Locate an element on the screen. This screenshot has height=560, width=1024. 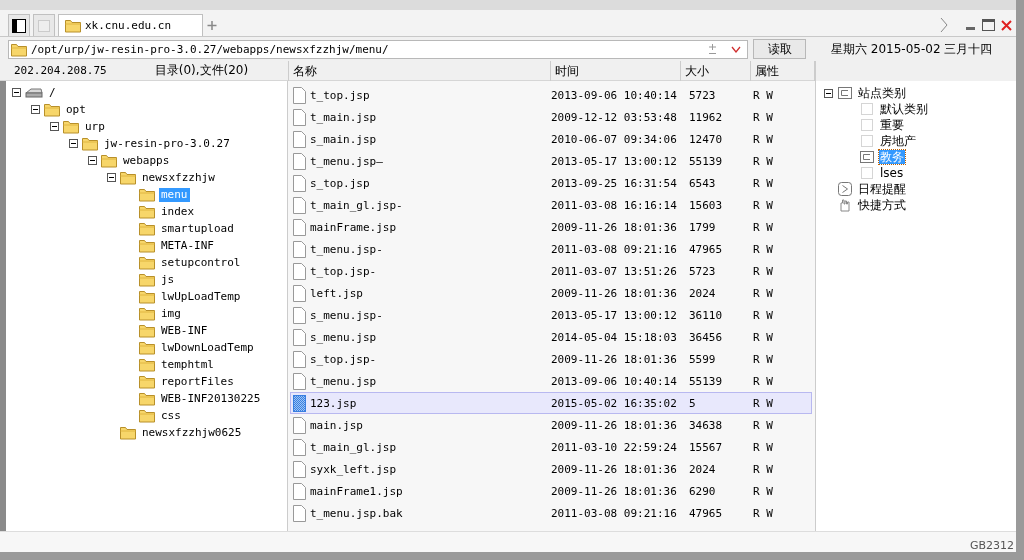
file-name: syxk_left.jsp is located at coordinates (353, 469).